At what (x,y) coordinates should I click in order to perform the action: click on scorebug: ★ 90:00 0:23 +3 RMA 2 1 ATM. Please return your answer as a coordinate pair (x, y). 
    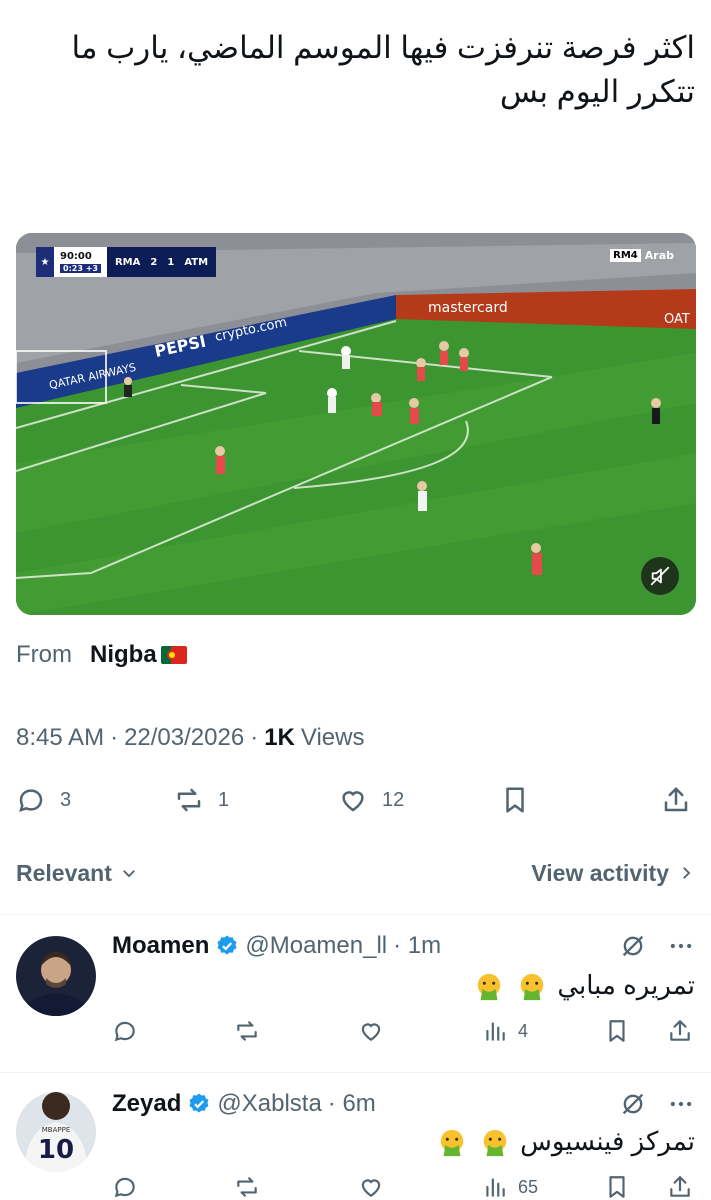
    Looking at the image, I should click on (126, 262).